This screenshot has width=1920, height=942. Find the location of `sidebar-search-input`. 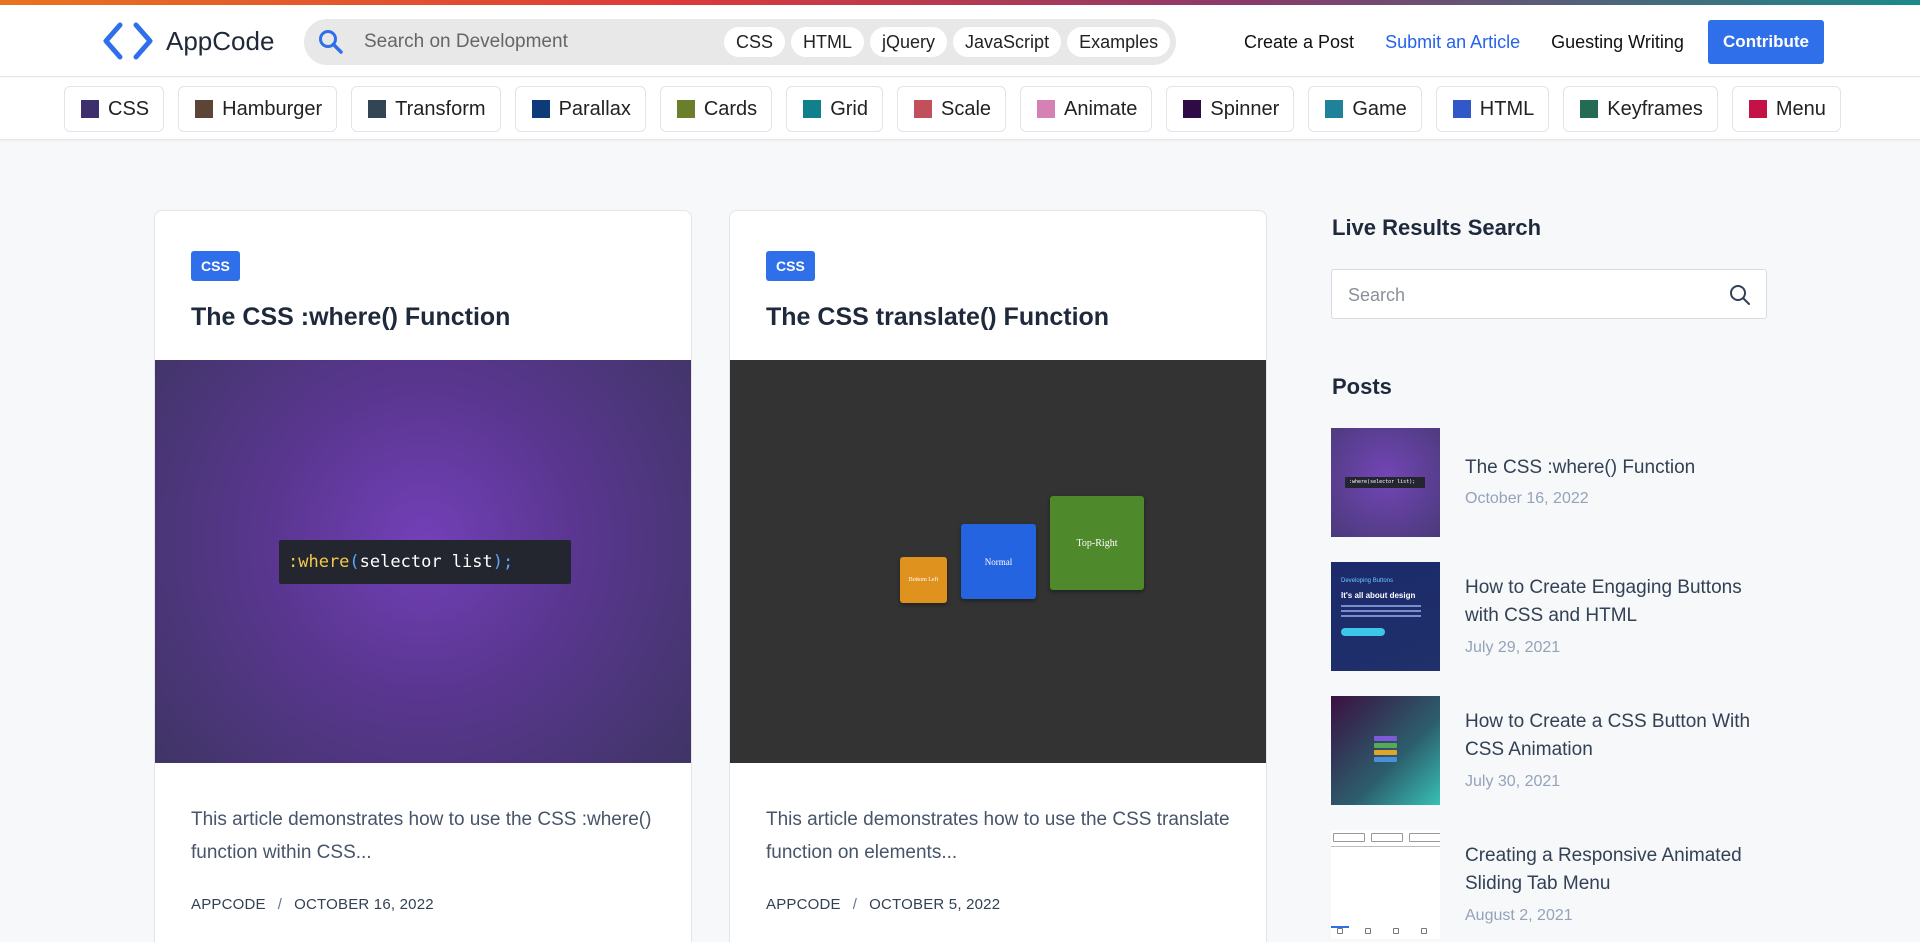

sidebar-search-input is located at coordinates (1528, 295).